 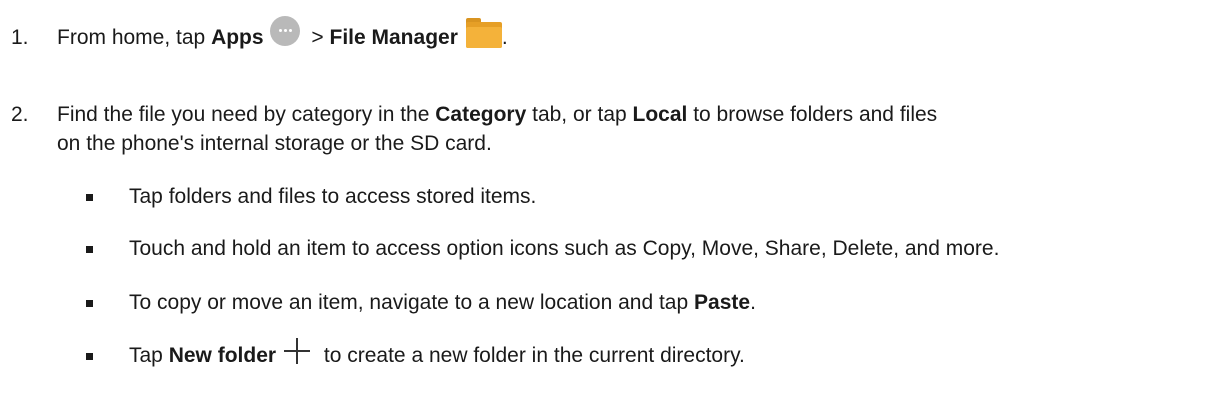 I want to click on step-number-1: 1., so click(x=20, y=37).